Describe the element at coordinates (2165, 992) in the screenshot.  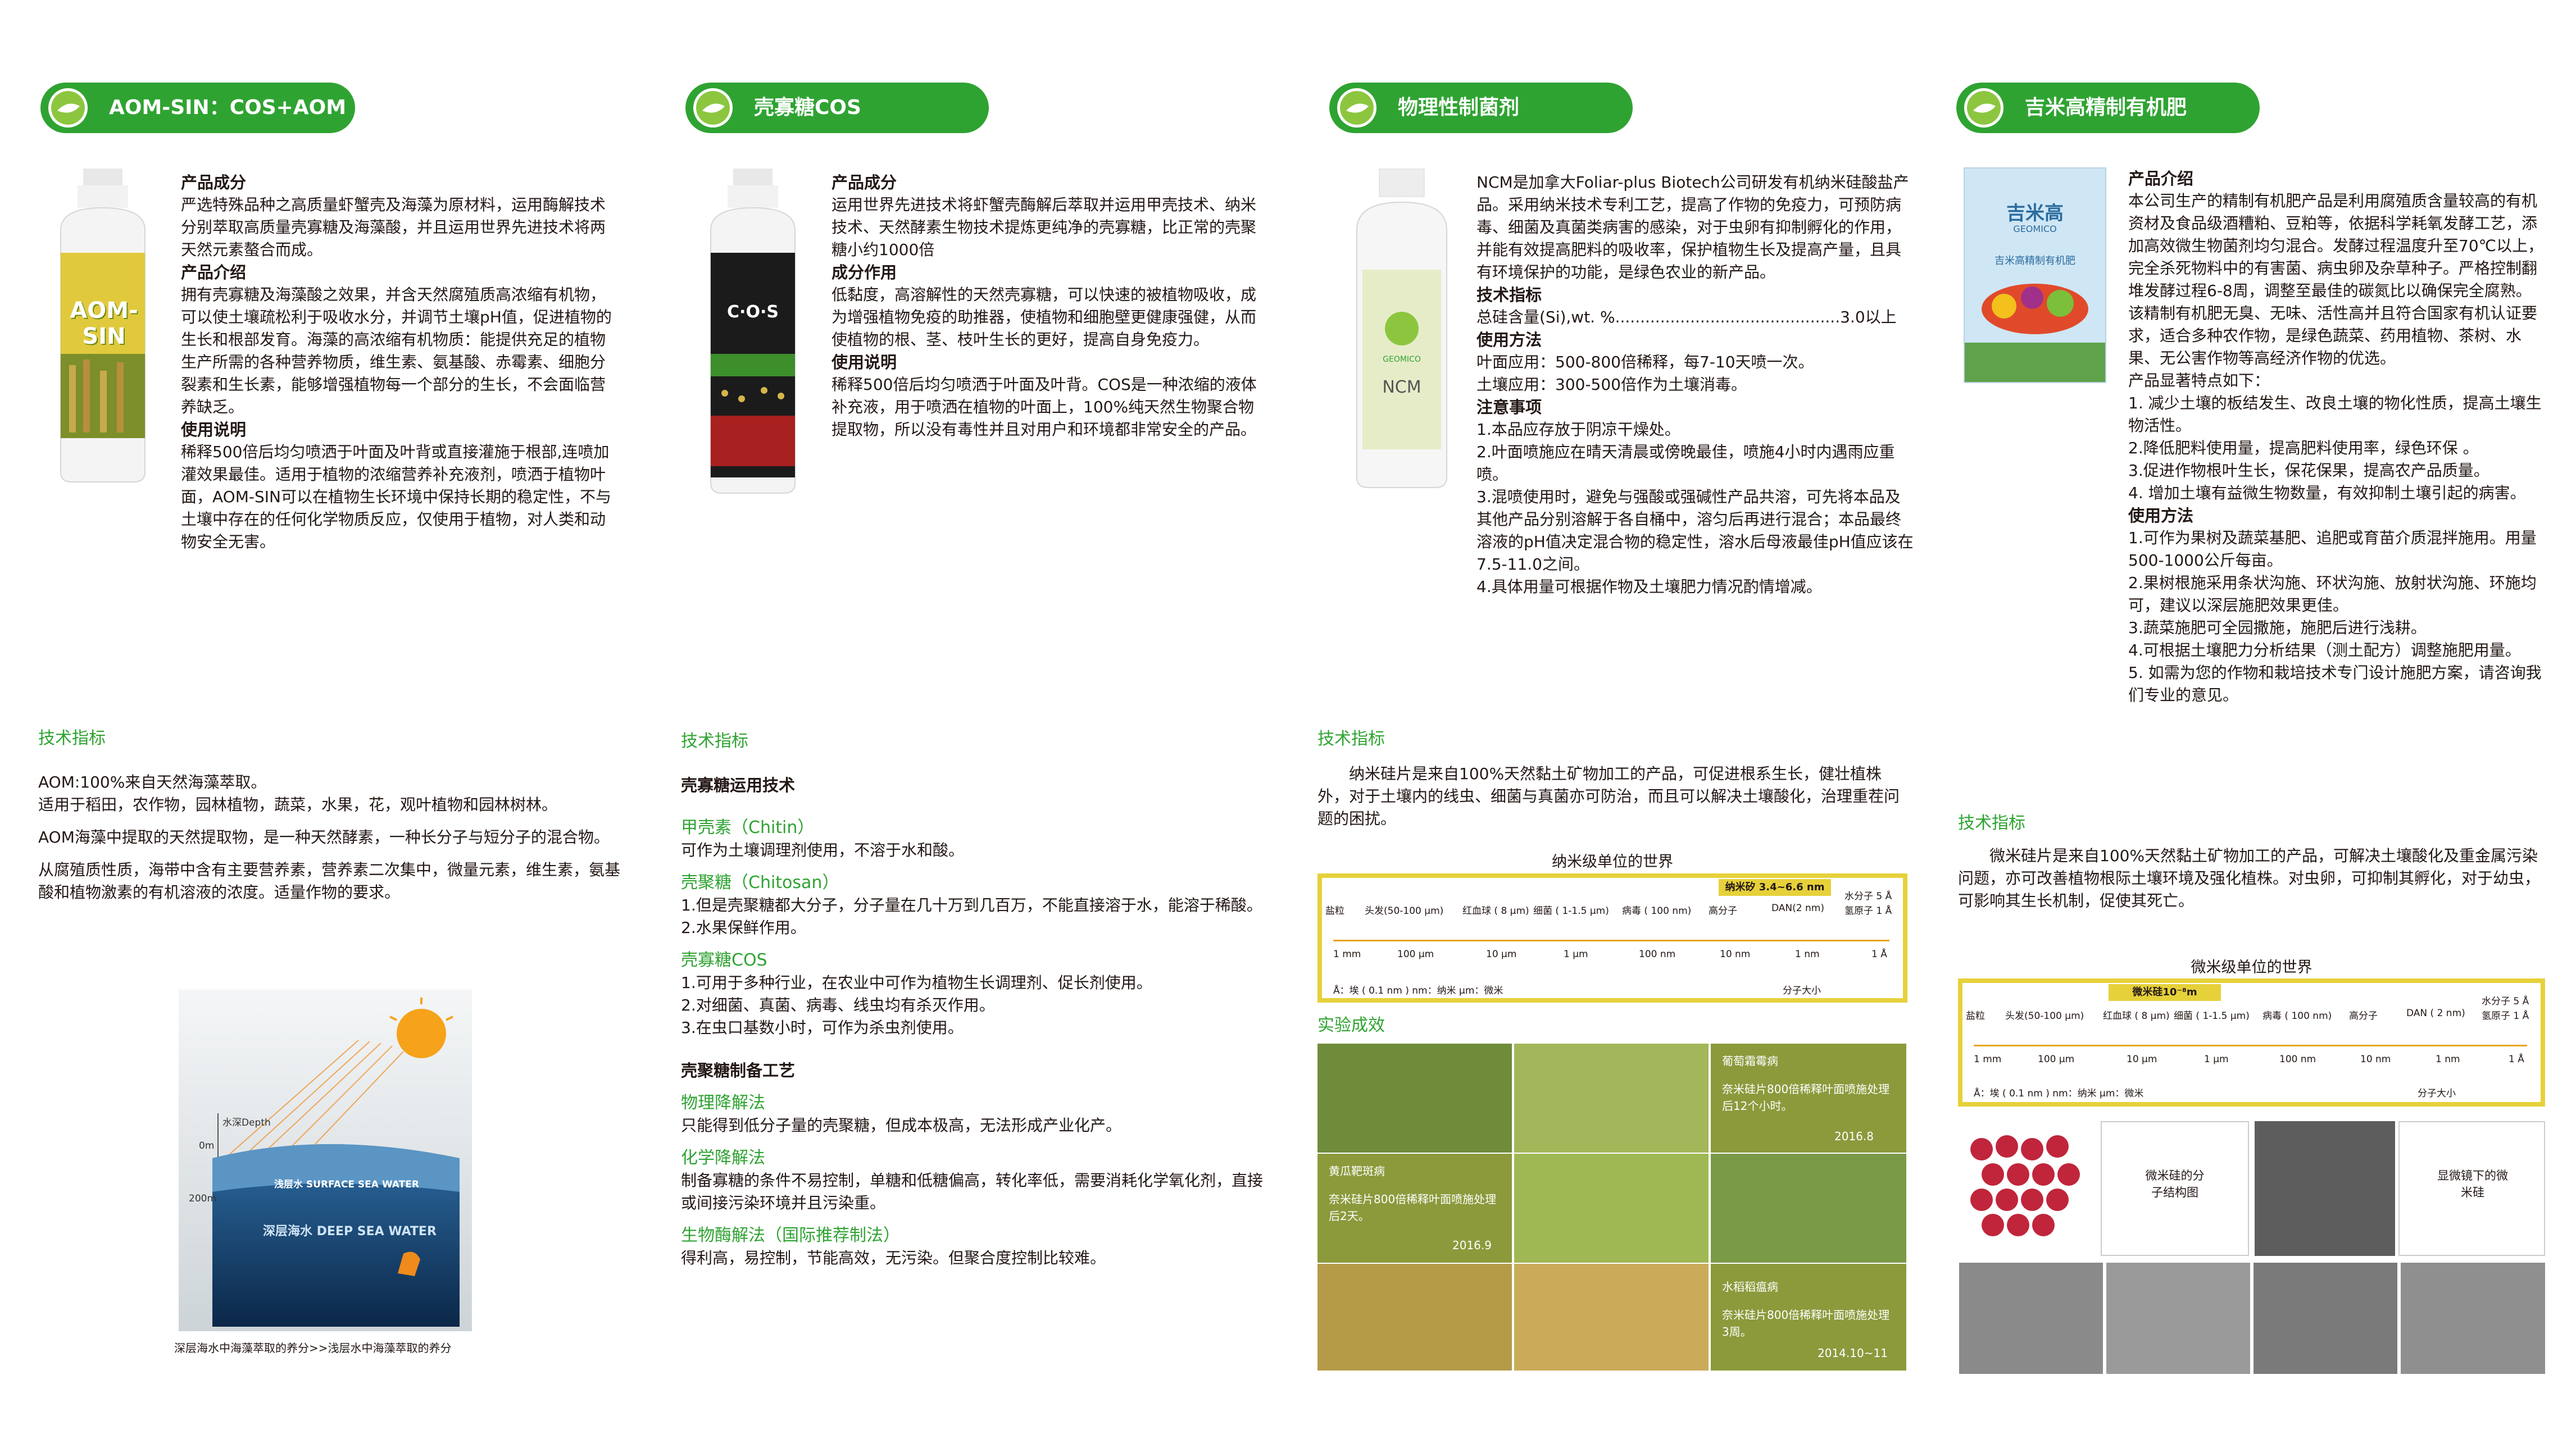
I see `micro-scale-highlight: 微米硅10⁻⁸m` at that location.